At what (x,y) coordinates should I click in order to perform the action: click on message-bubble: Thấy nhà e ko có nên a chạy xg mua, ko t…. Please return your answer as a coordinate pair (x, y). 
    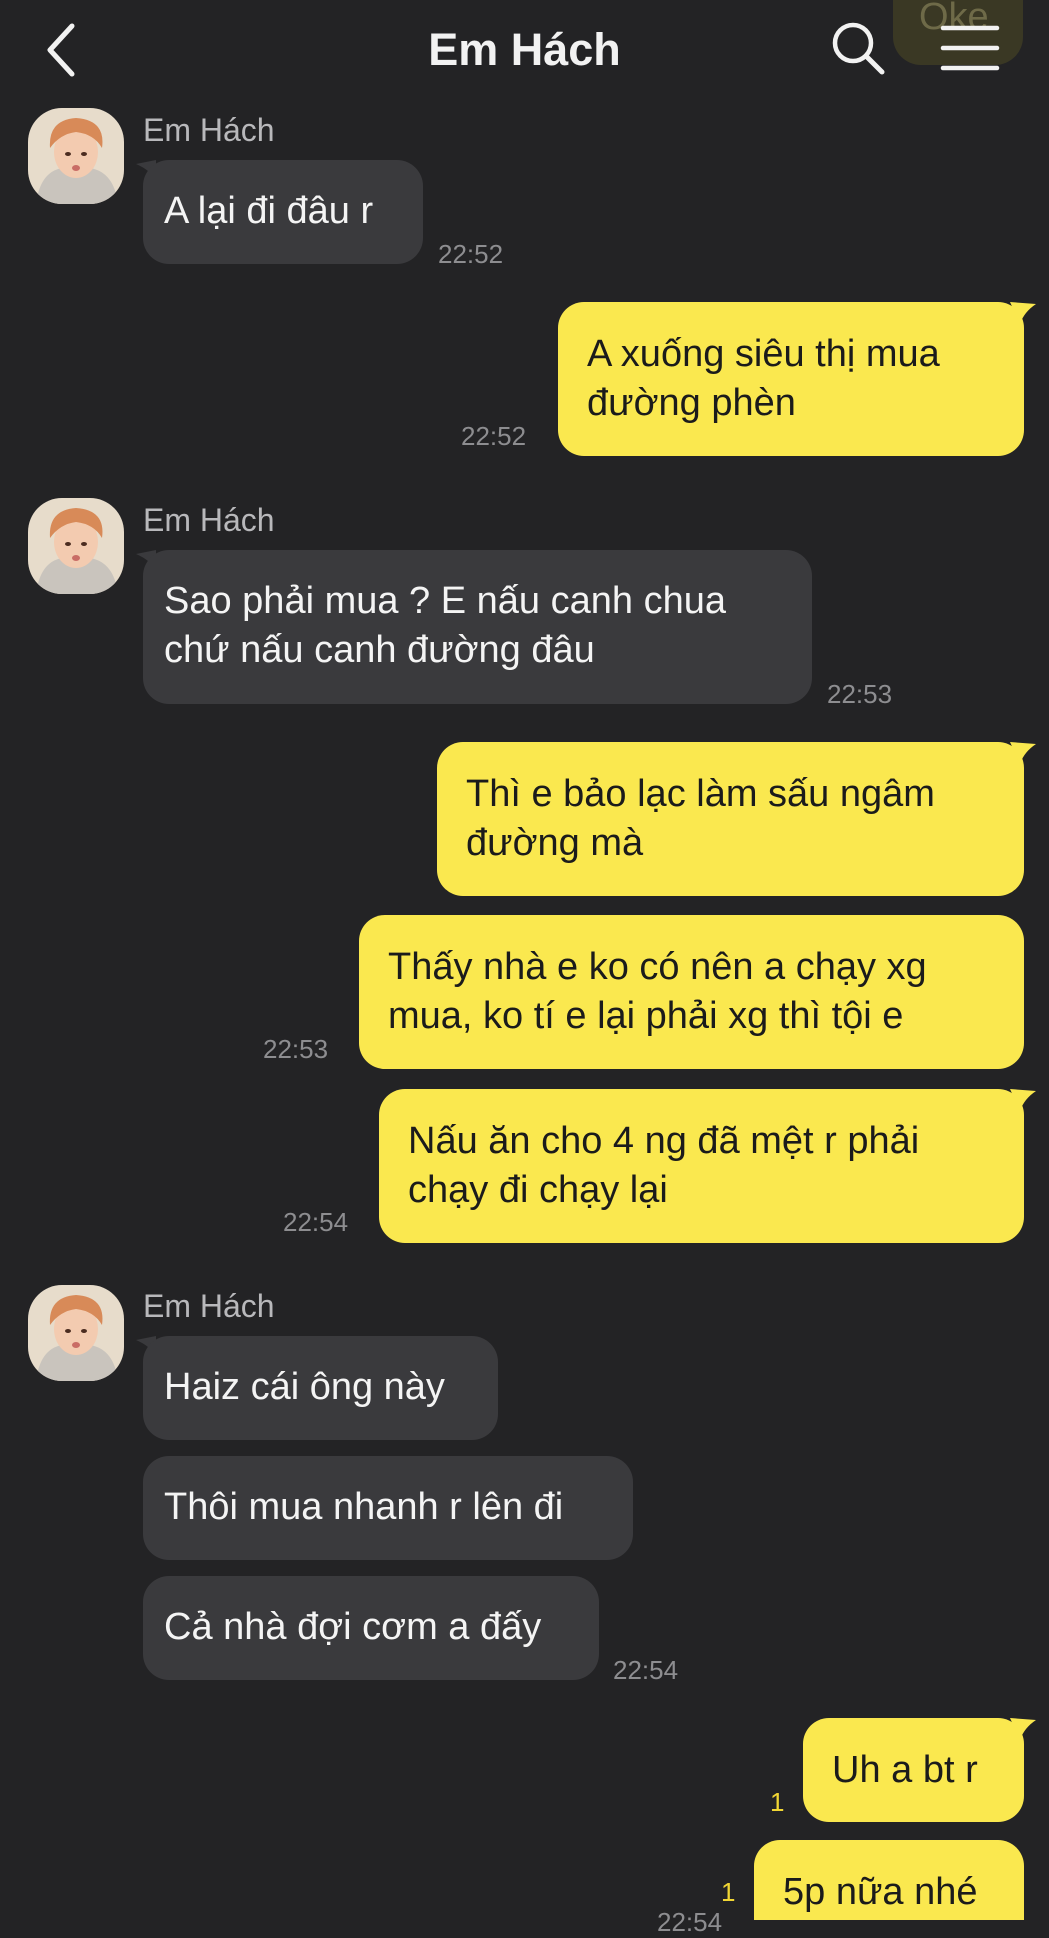
    Looking at the image, I should click on (691, 992).